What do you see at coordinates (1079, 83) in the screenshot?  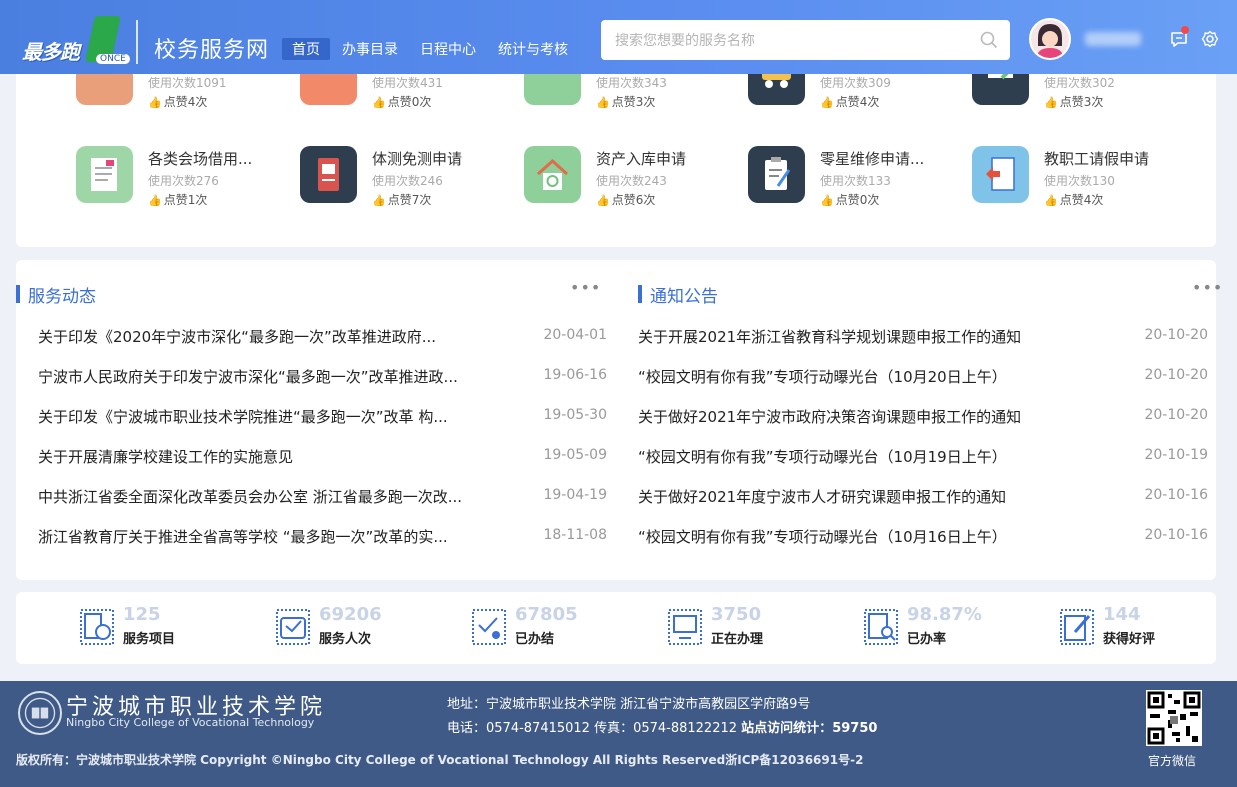 I see `service-uses: 使用次数302` at bounding box center [1079, 83].